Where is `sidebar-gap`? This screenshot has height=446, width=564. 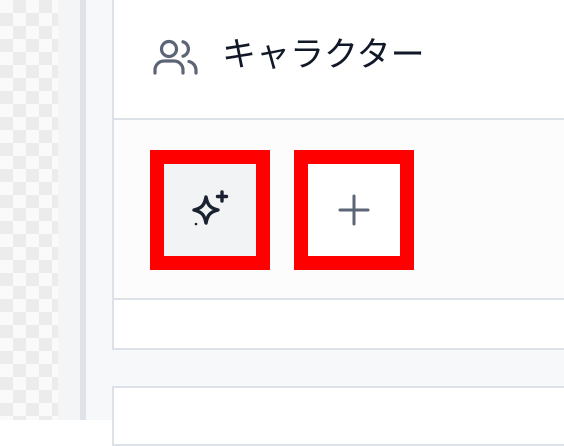 sidebar-gap is located at coordinates (69, 210).